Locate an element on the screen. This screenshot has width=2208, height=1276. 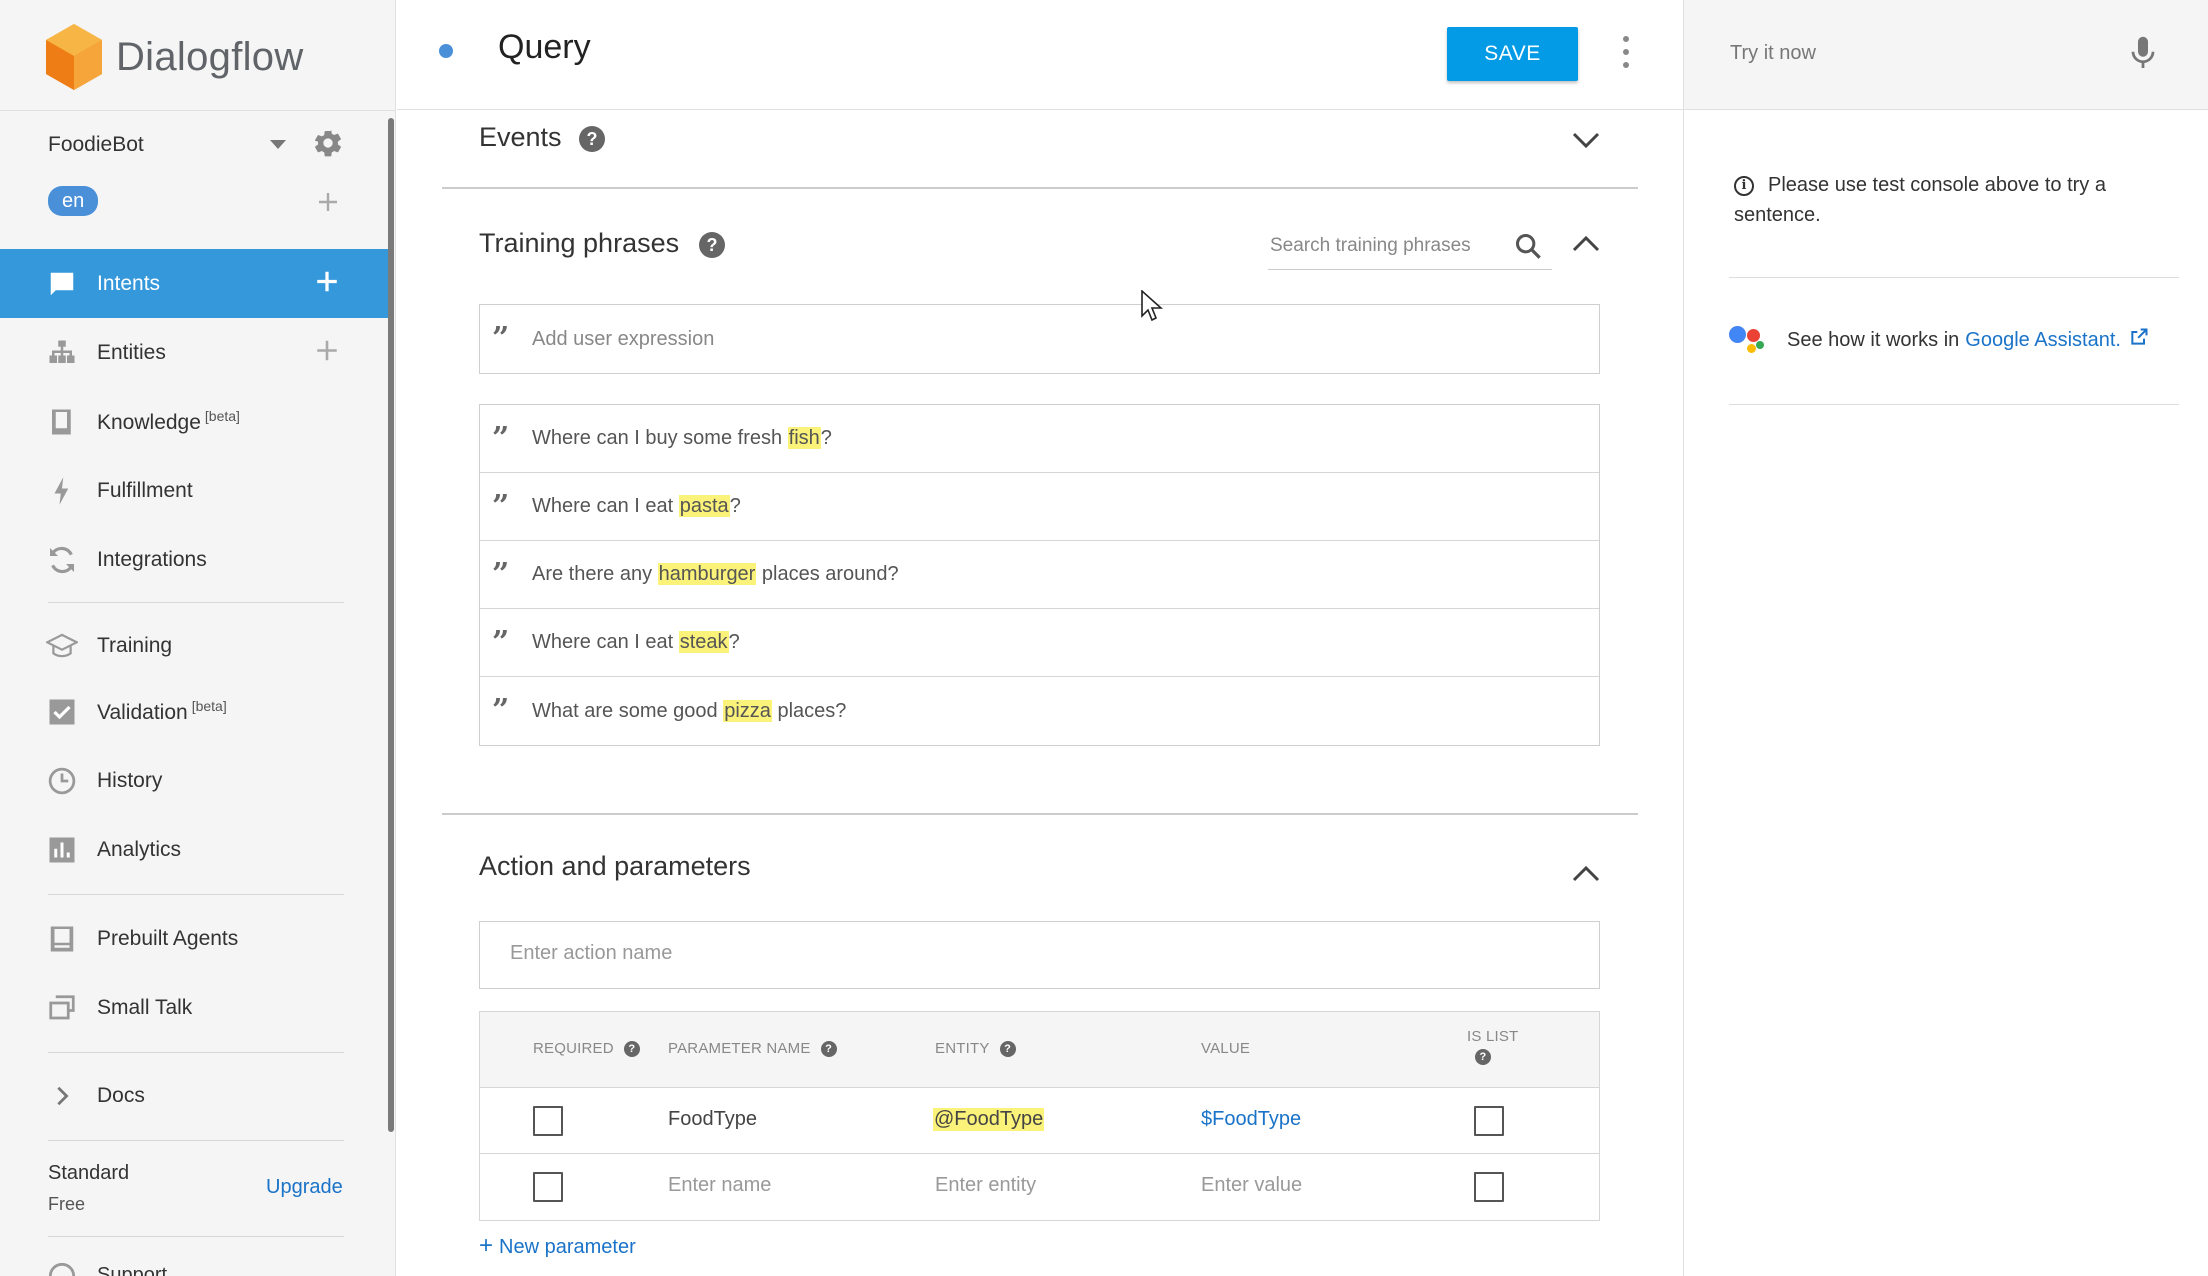
google-assistant-row: See how it works in Google Assistant. is located at coordinates (1959, 340).